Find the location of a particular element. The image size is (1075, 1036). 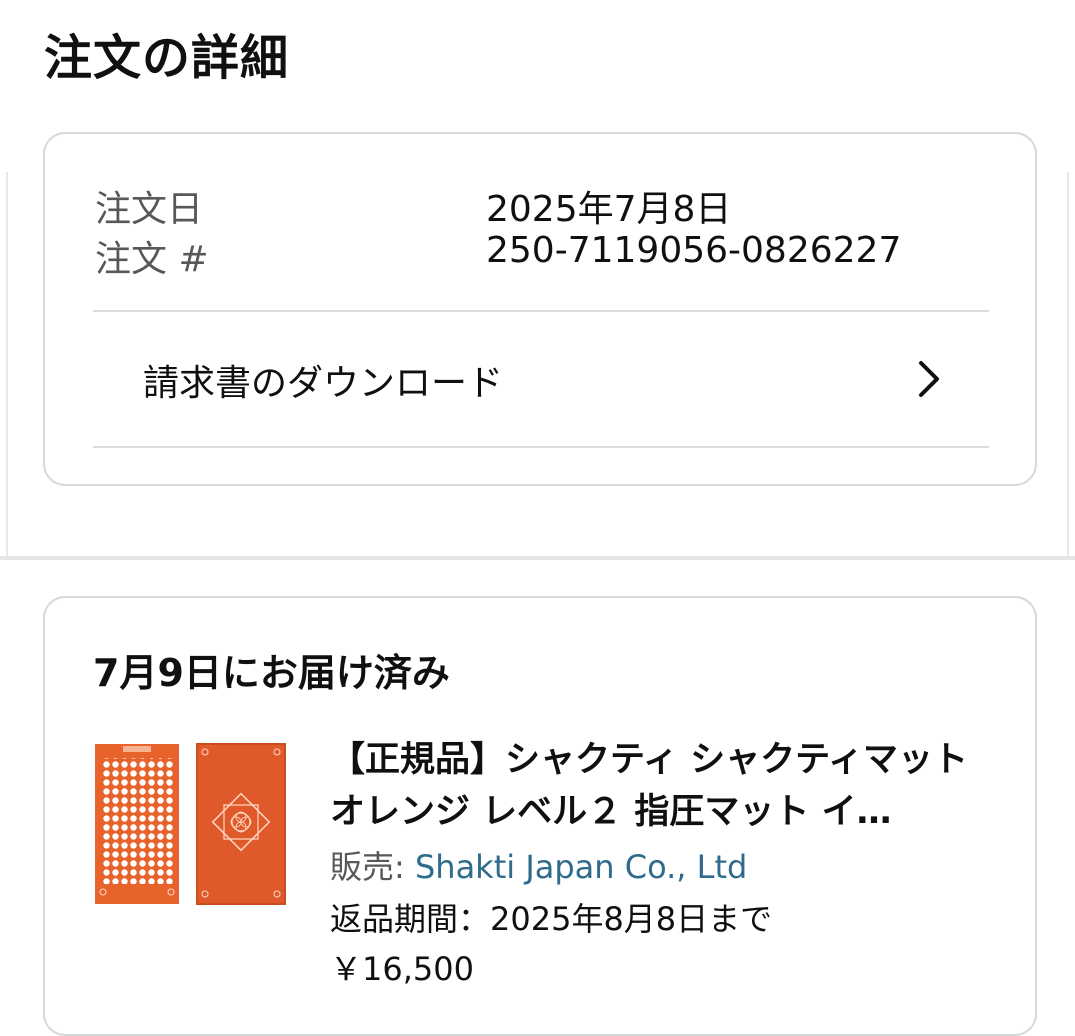

invoice-download-link: 請求書のダウンロード is located at coordinates (541, 379).